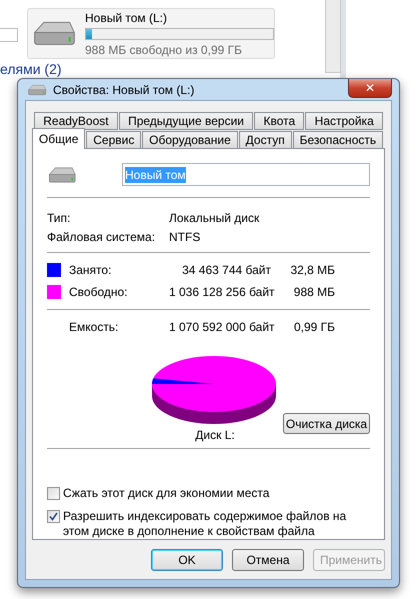  What do you see at coordinates (151, 33) in the screenshot?
I see `drive-tile: Новый том (L:) 988 МБ свободно из 0,99 ГБ` at bounding box center [151, 33].